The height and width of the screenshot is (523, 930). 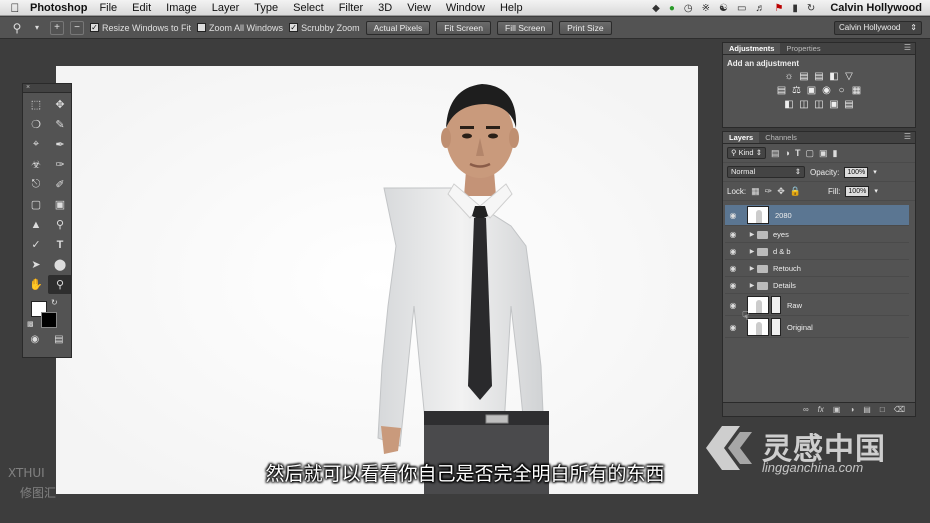 I want to click on shape-tool-icon: ⬤, so click(x=60, y=264).